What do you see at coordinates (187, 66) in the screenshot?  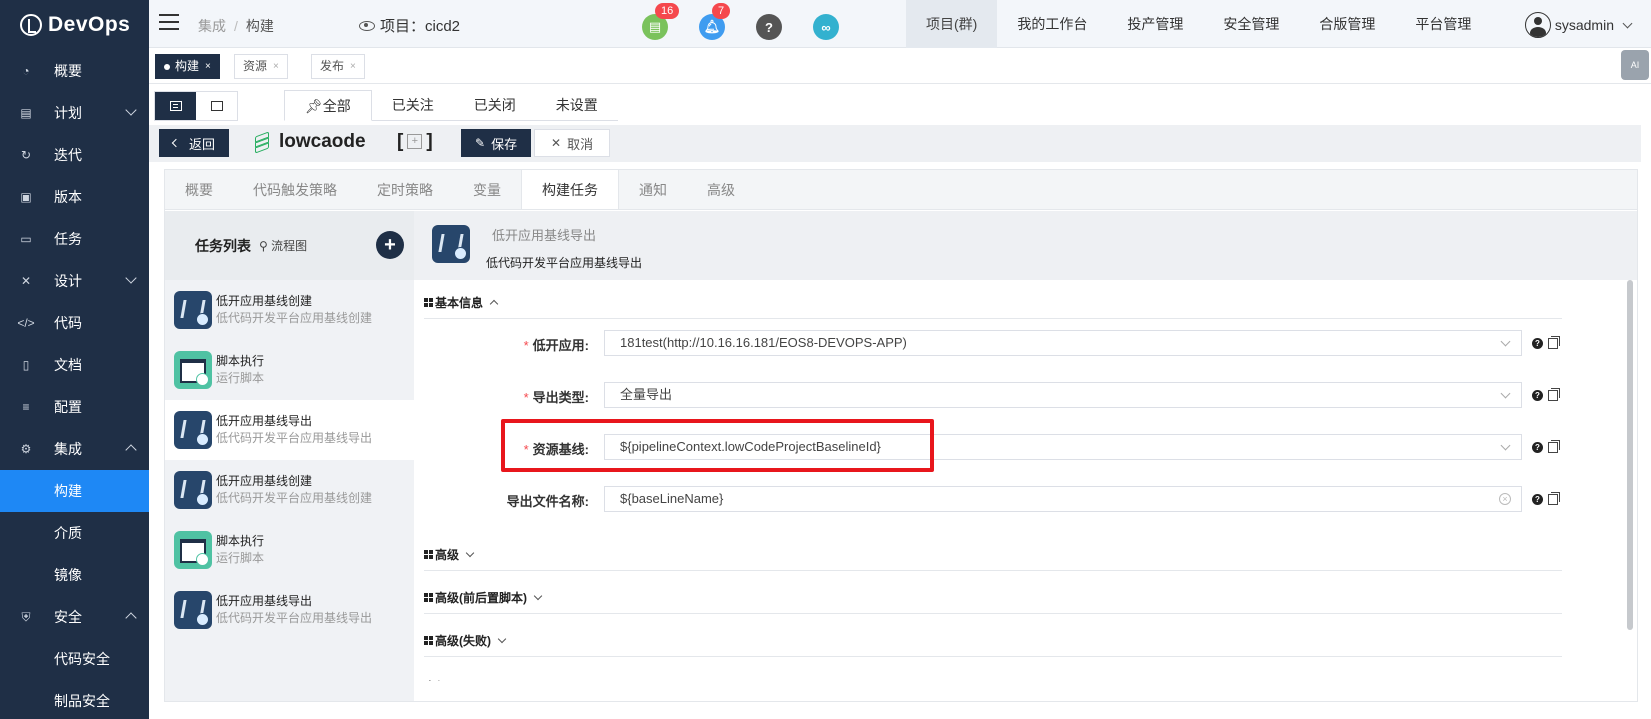 I see `page-tab-build: 构建 ×` at bounding box center [187, 66].